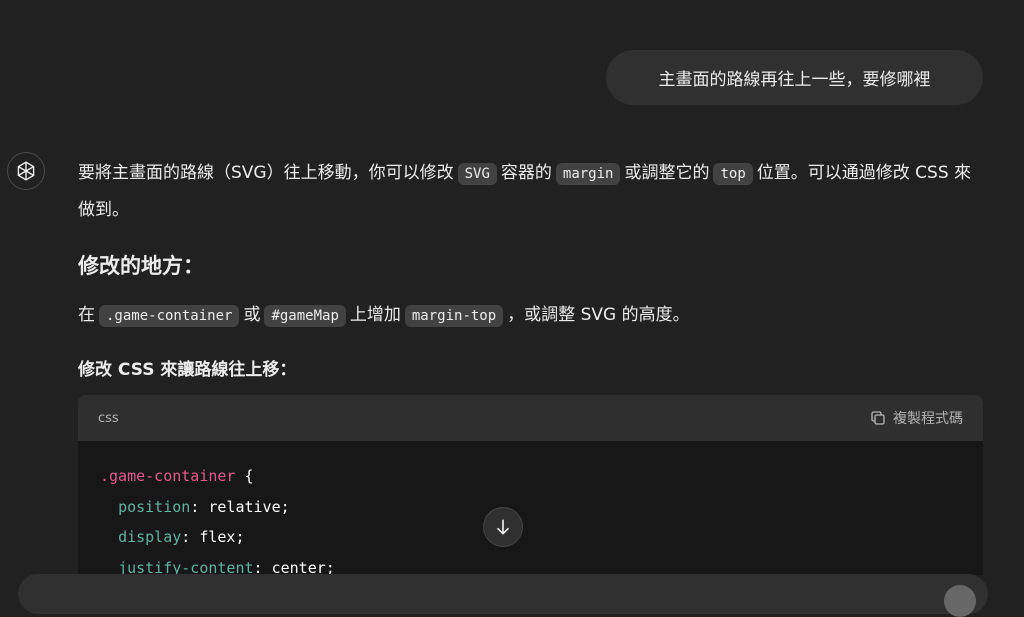 Image resolution: width=1024 pixels, height=617 pixels. I want to click on text-segment: 或, so click(252, 315).